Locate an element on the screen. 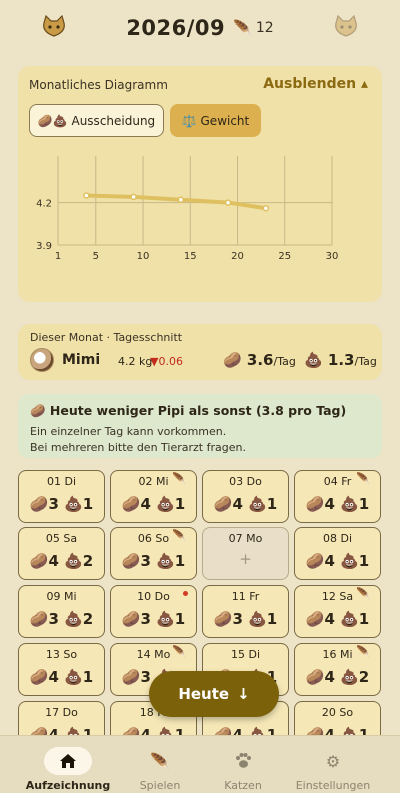 The width and height of the screenshot is (400, 793). cat-name: Mimi is located at coordinates (81, 360).